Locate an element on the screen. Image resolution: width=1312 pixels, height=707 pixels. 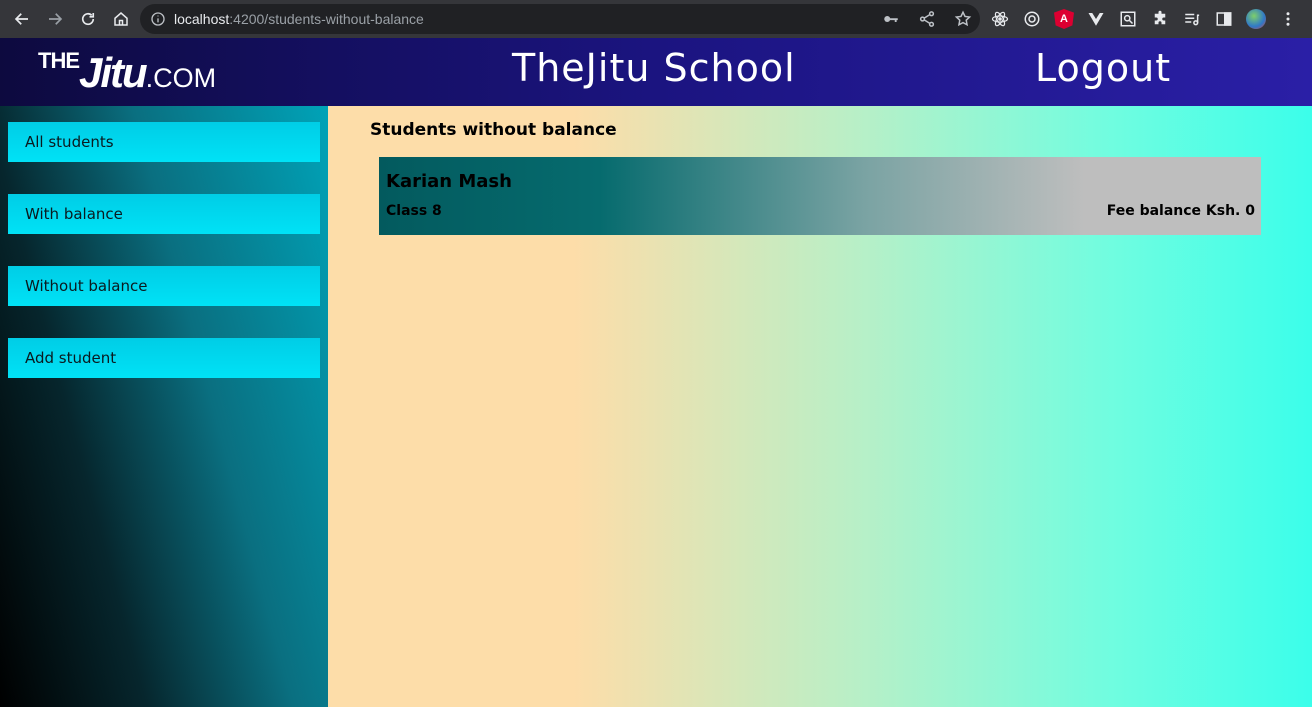
inspect-extension-icon is located at coordinates (1128, 19).